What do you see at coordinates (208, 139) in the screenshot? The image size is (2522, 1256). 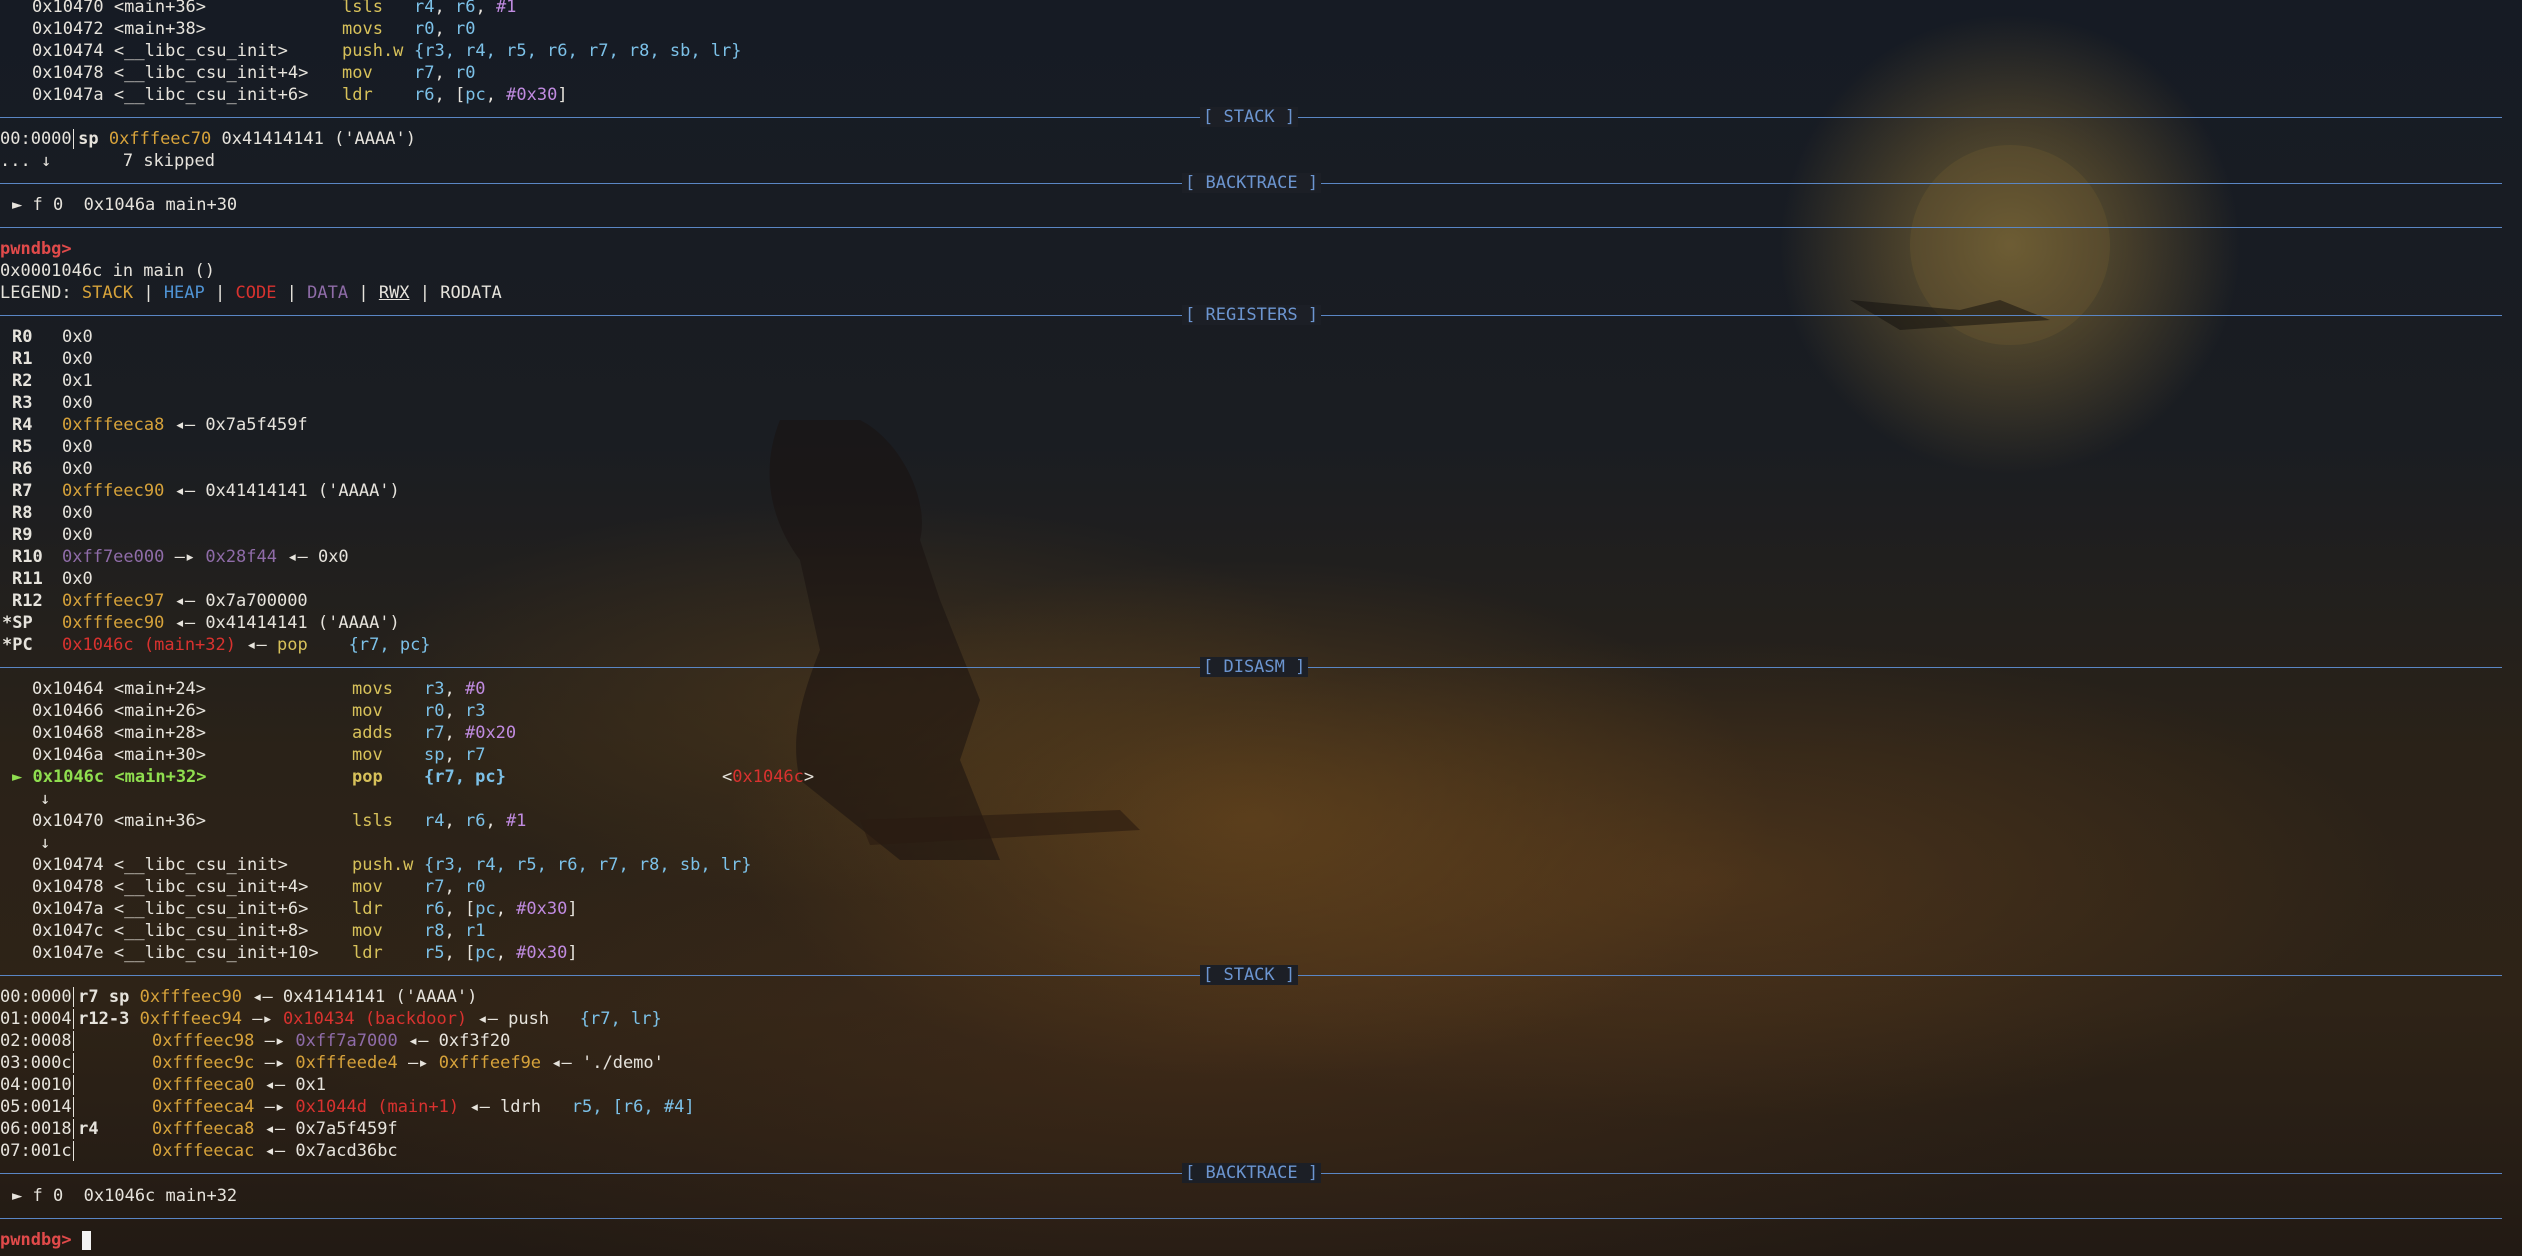 I see `stack-row: 00:0000 sp 0xfffeec70 0x41414141 ('AAAA')` at bounding box center [208, 139].